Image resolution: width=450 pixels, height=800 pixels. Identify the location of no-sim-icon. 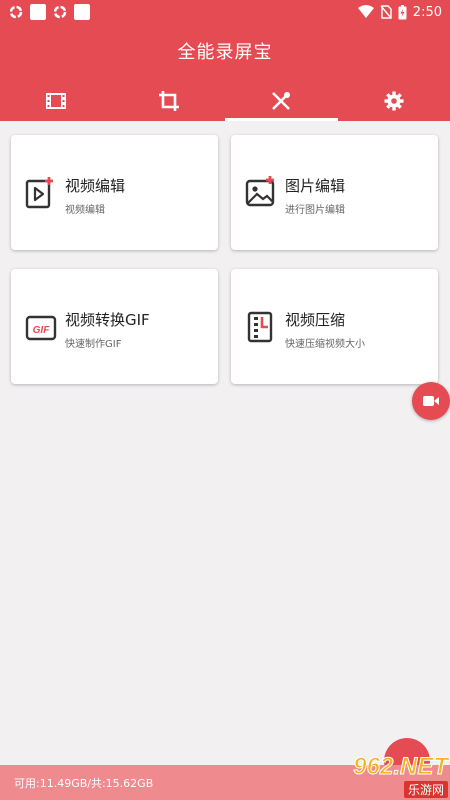
(386, 12).